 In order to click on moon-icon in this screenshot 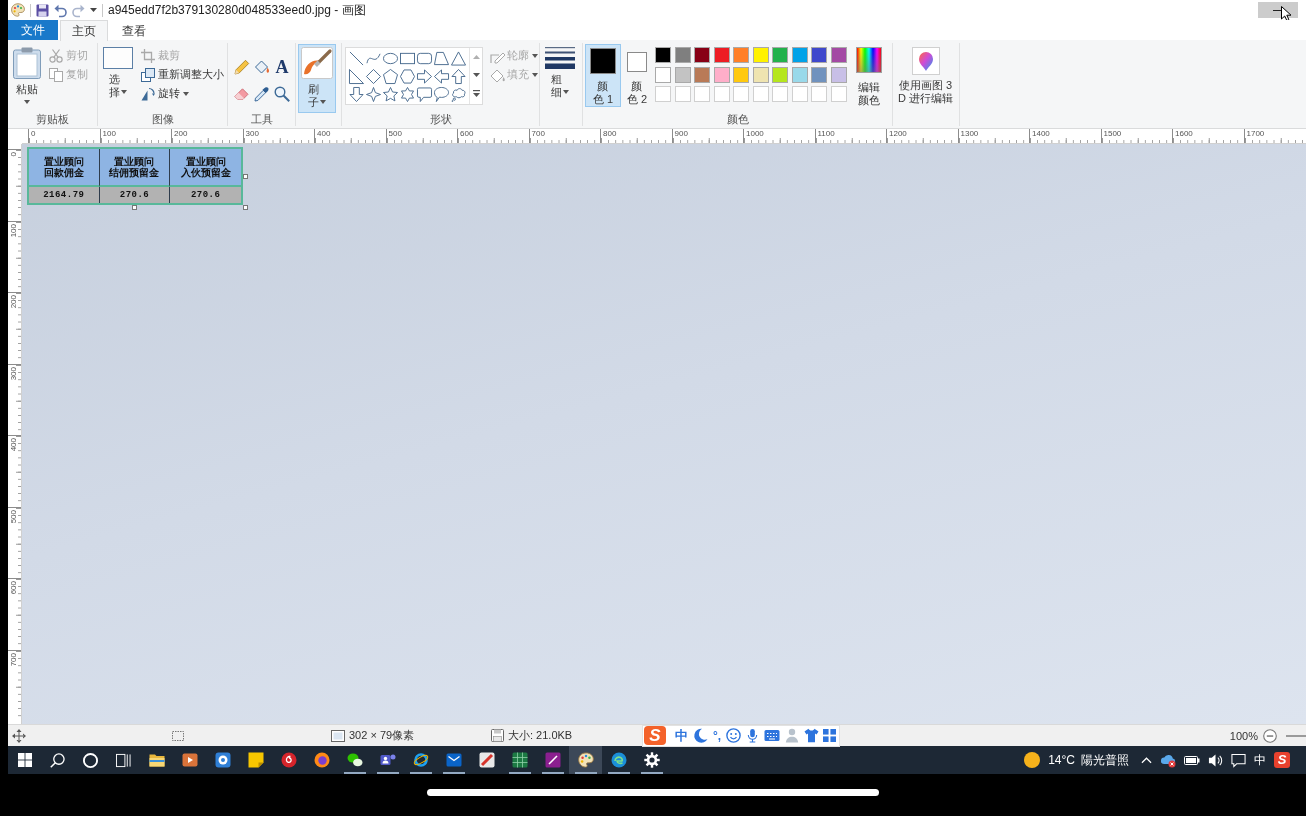, I will do `click(700, 735)`.